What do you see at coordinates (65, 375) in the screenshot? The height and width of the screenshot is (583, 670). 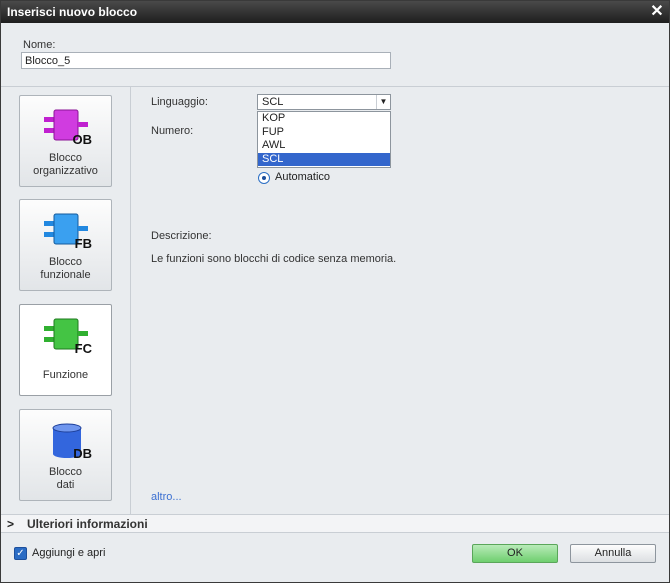 I see `block-type-fc-label: Funzione` at bounding box center [65, 375].